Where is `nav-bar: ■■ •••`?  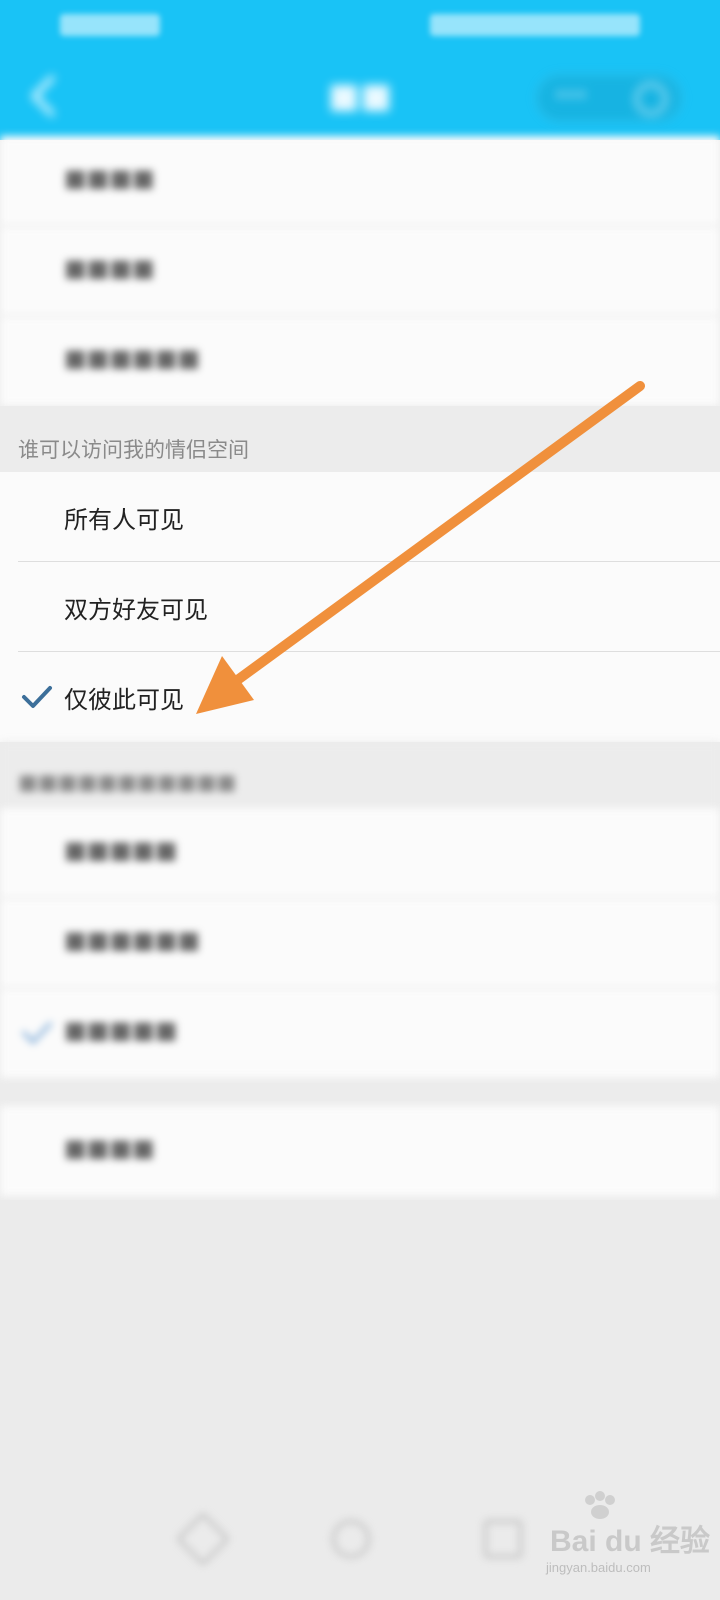
nav-bar: ■■ ••• is located at coordinates (360, 96).